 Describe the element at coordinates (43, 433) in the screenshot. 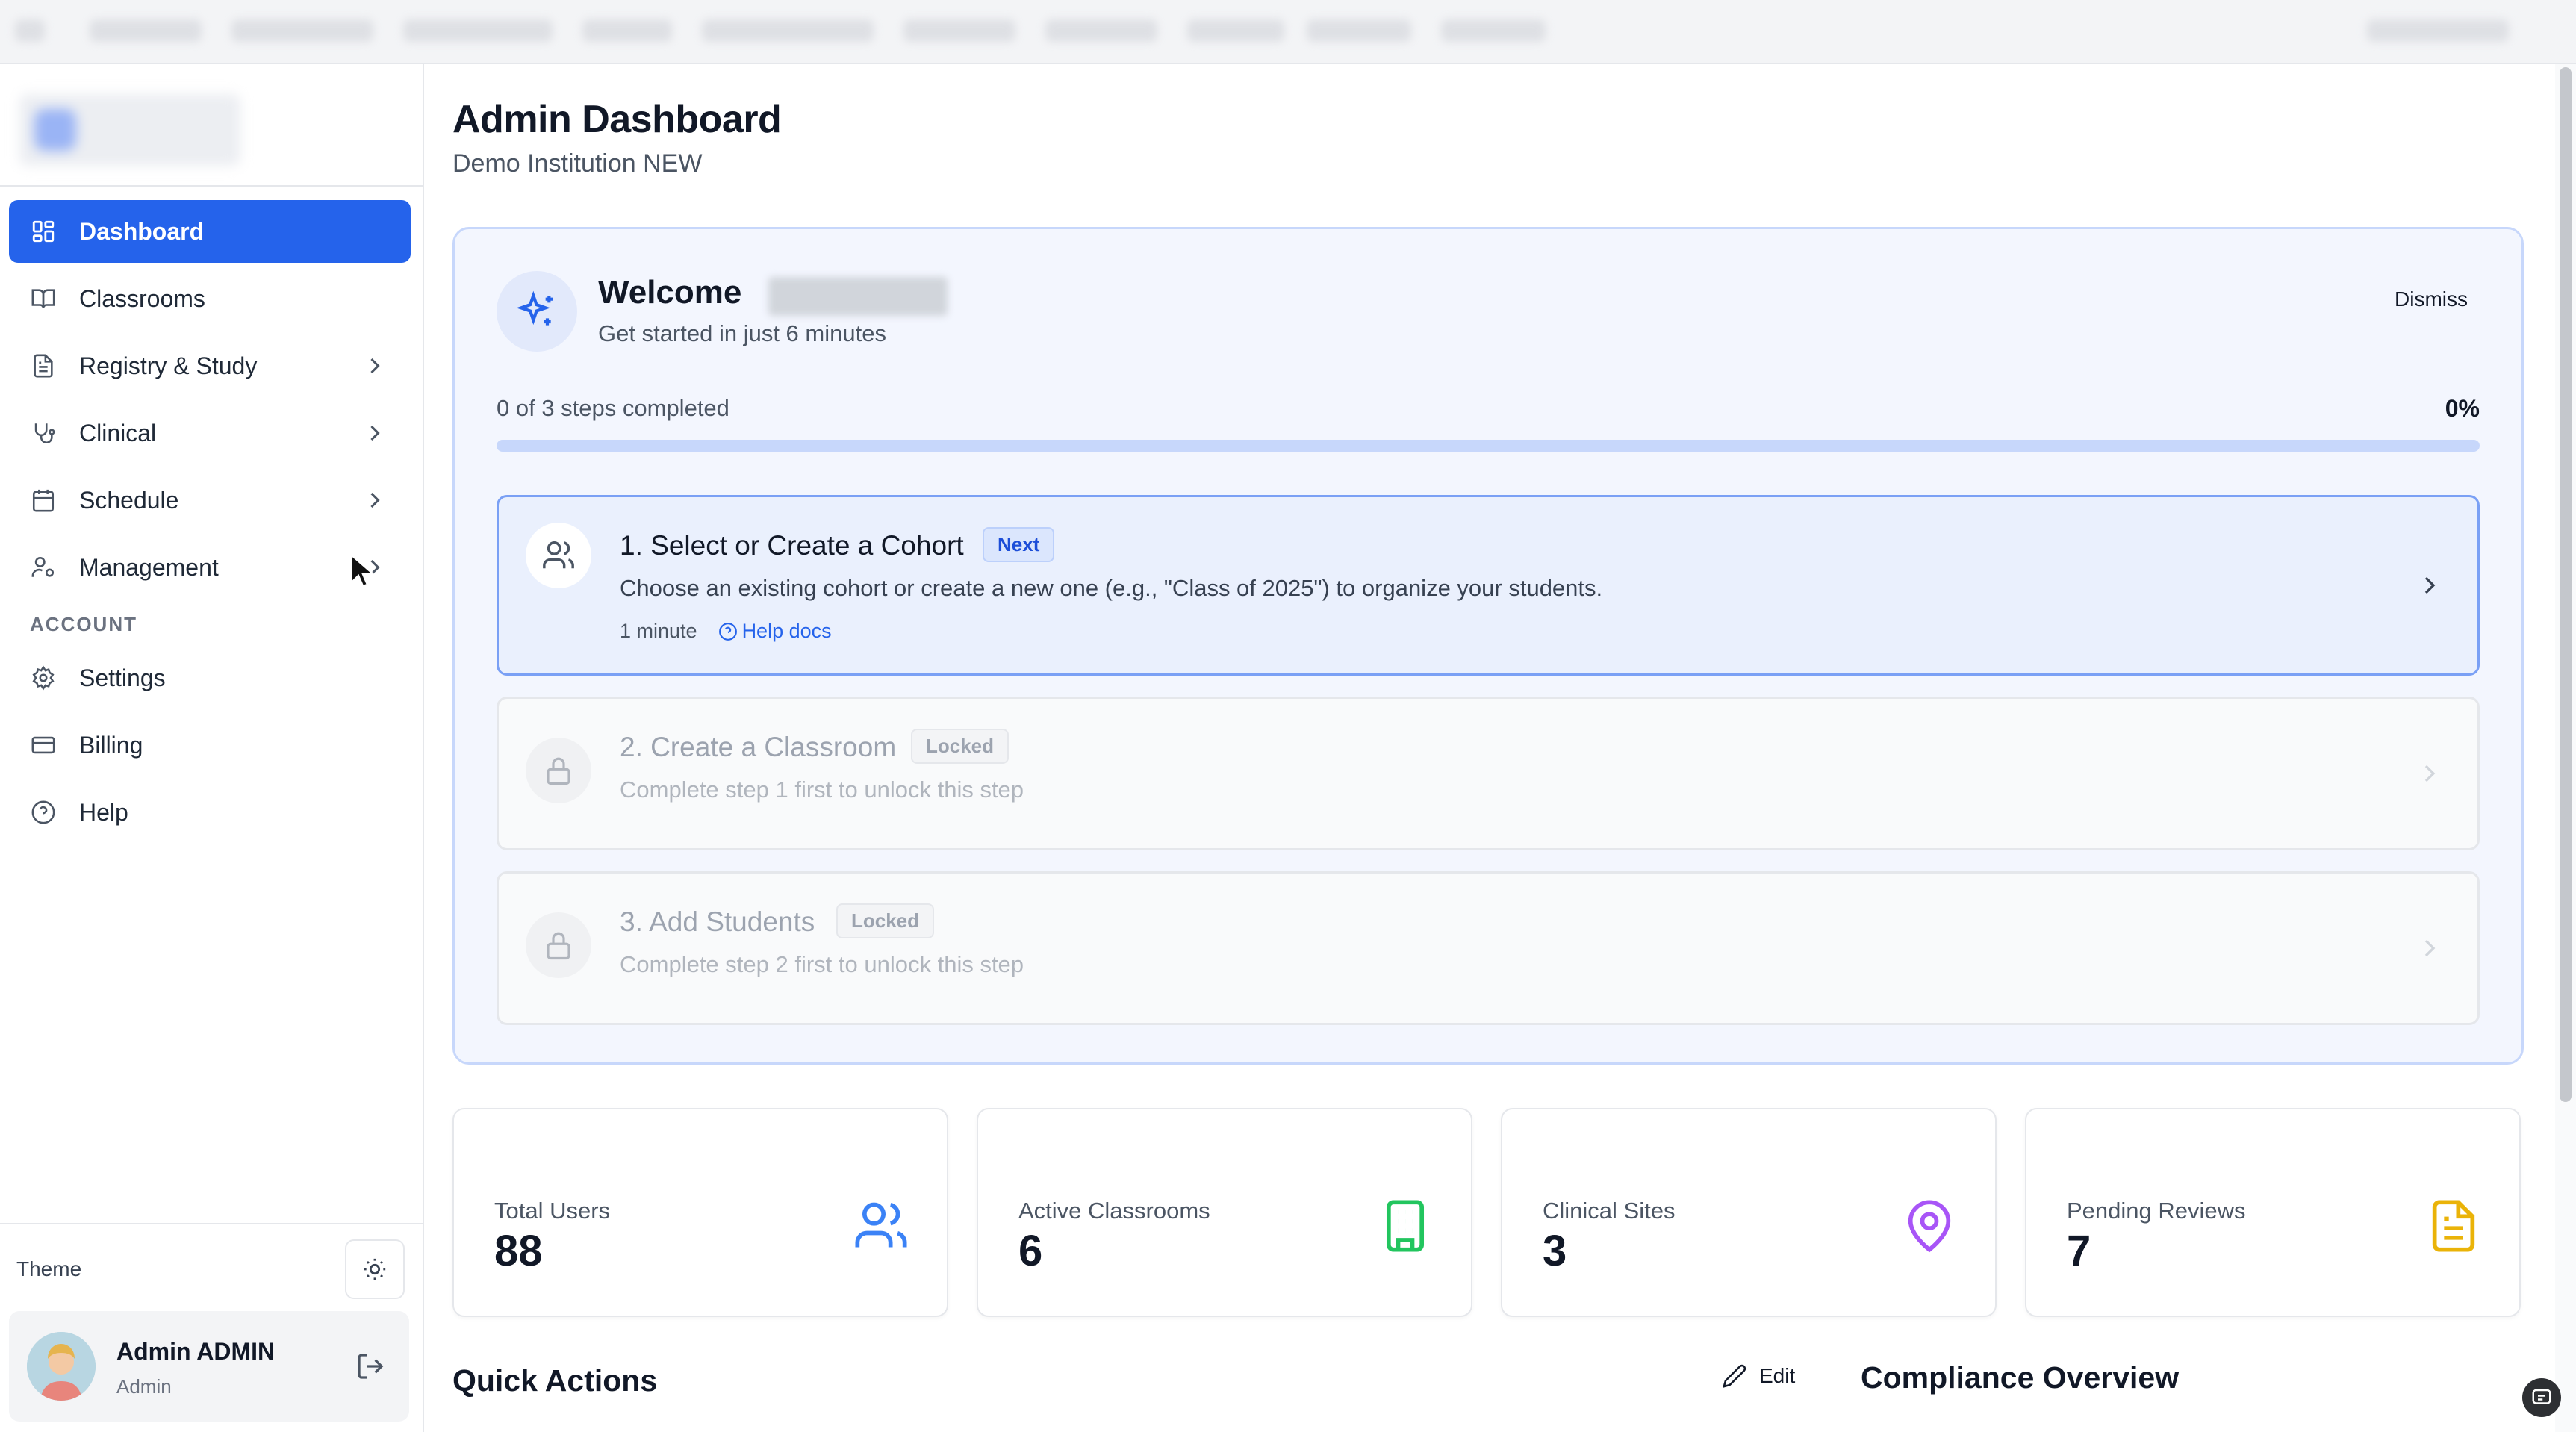

I see `stethoscope-icon` at that location.